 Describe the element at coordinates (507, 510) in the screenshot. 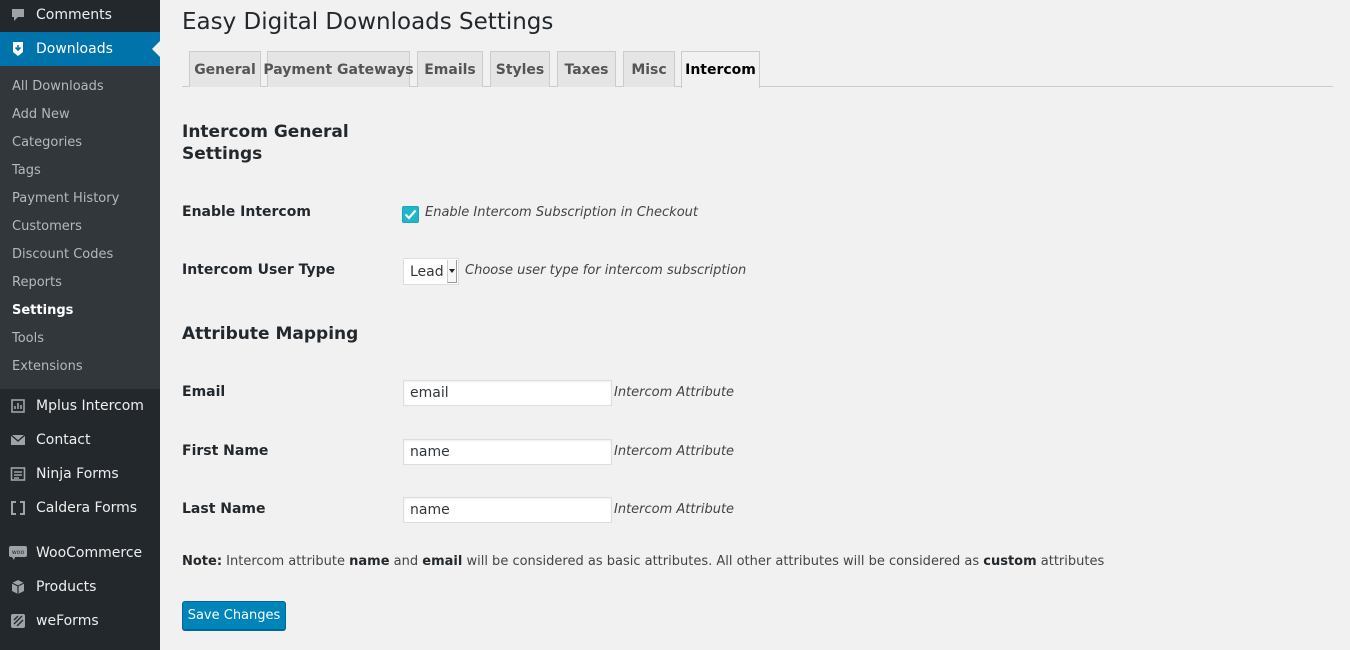

I see `last-name-attribute-input` at that location.